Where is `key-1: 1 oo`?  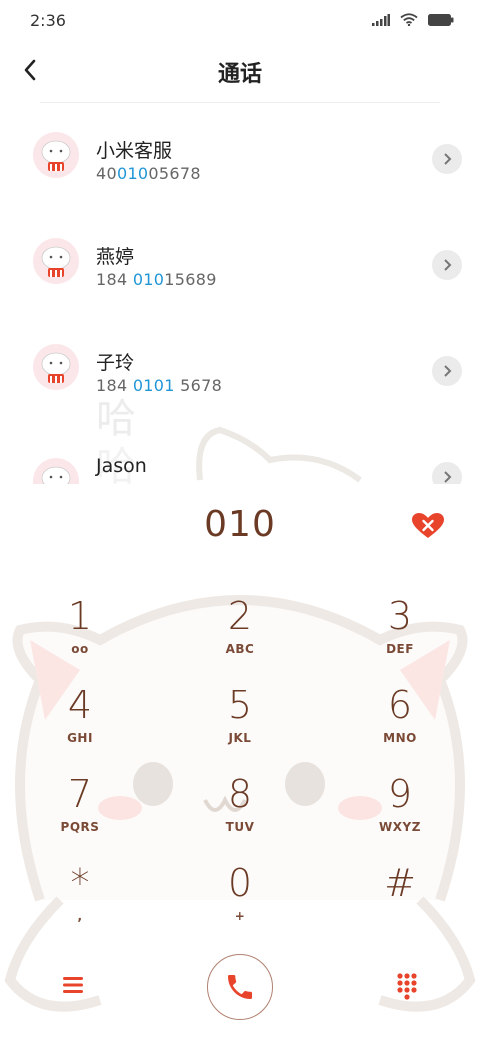
key-1: 1 oo is located at coordinates (80, 634).